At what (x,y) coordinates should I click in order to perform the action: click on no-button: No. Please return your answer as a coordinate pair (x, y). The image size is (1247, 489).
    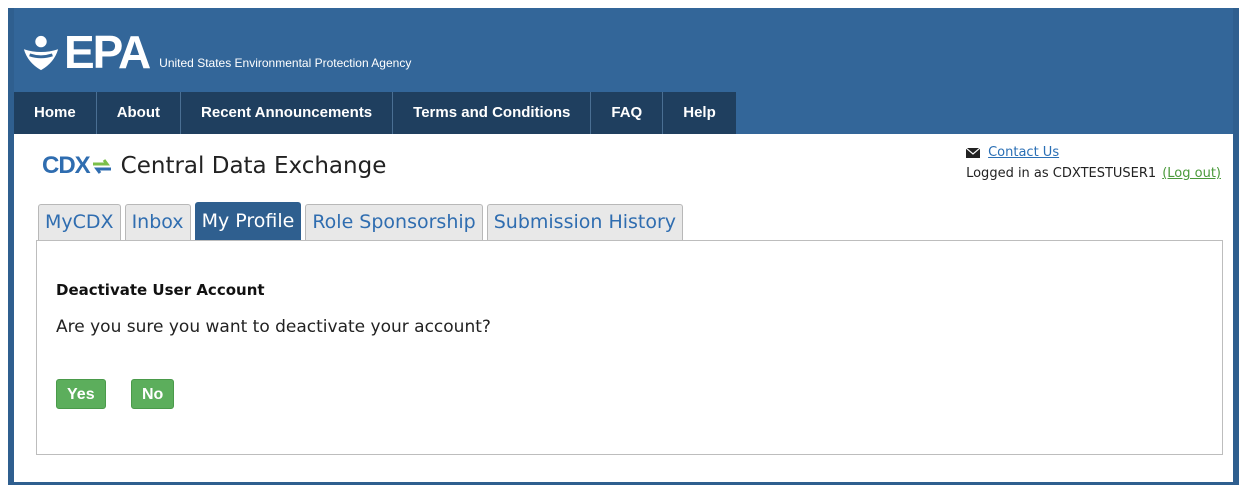
    Looking at the image, I should click on (153, 394).